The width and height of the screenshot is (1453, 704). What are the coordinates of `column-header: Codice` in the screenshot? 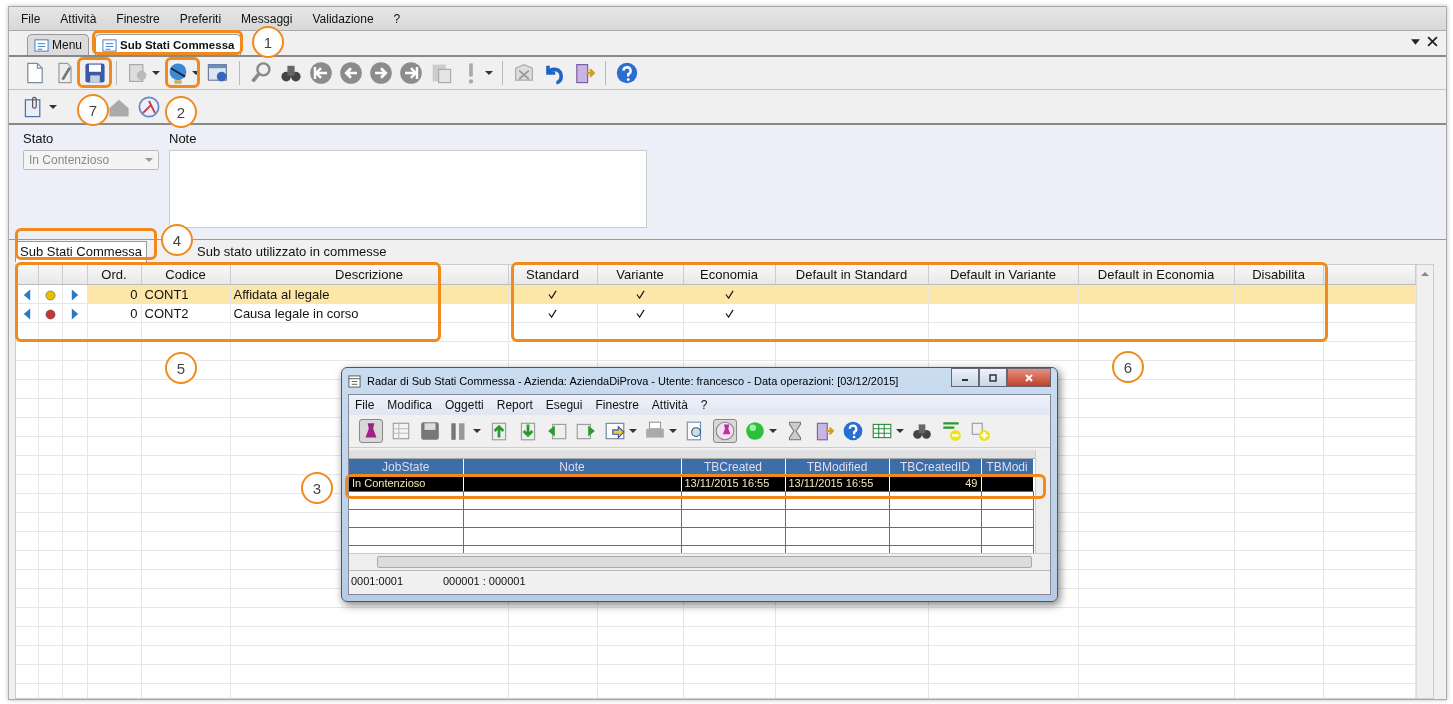 It's located at (185, 275).